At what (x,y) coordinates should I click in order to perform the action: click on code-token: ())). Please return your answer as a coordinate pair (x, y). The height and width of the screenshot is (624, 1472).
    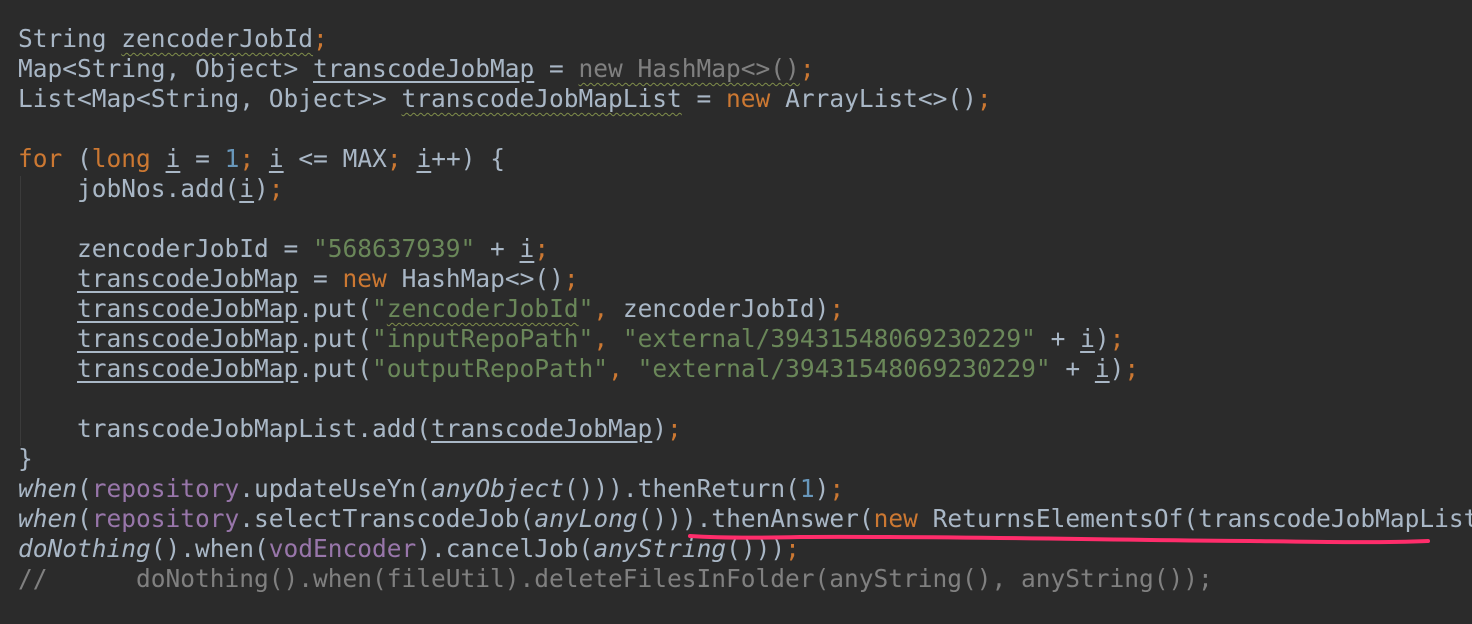
    Looking at the image, I should click on (756, 548).